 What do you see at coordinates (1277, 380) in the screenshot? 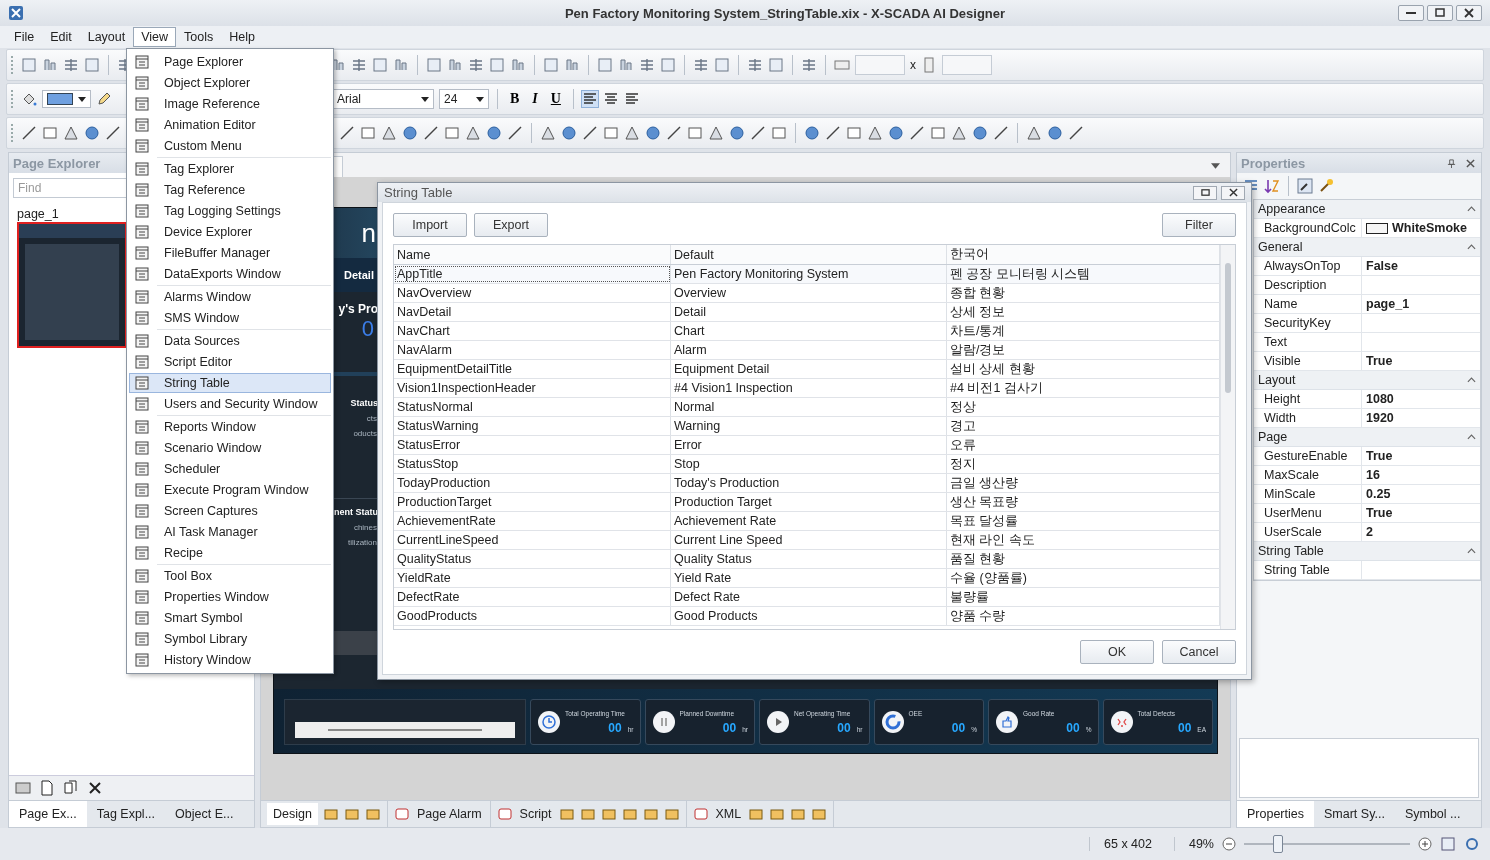
I see `category-label: Layout` at bounding box center [1277, 380].